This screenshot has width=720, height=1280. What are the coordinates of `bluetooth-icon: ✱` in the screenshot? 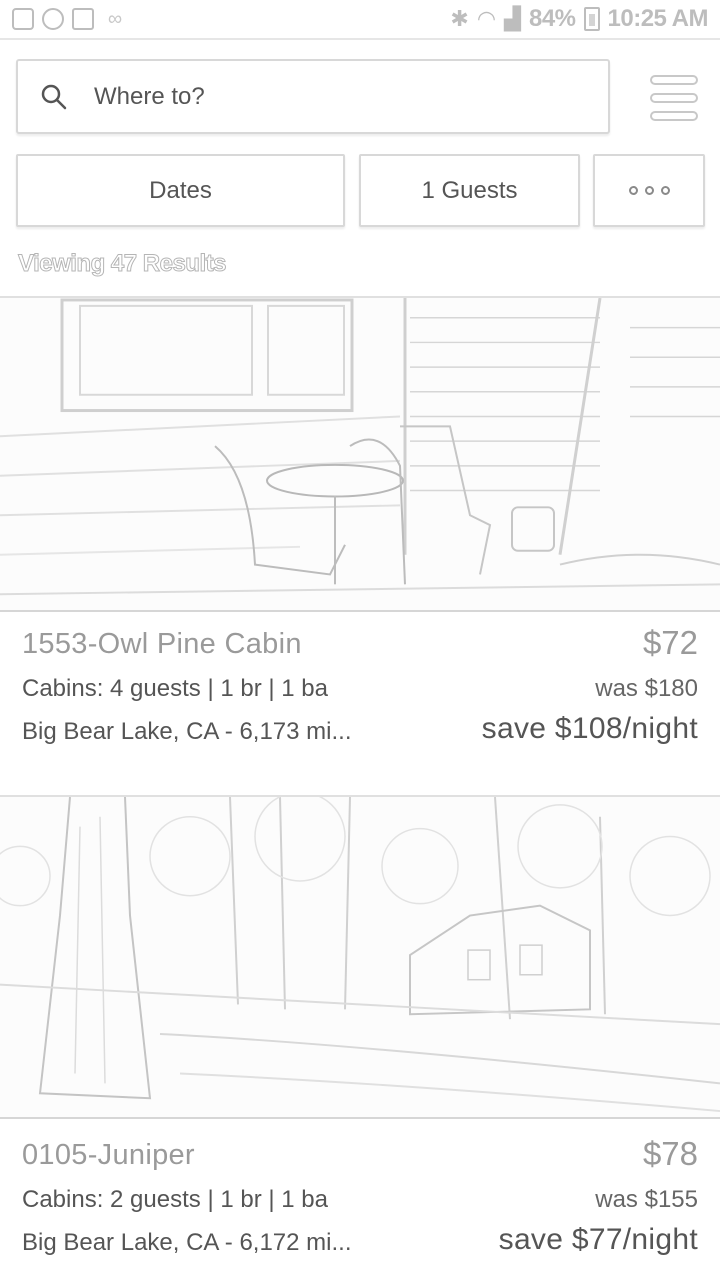 It's located at (459, 18).